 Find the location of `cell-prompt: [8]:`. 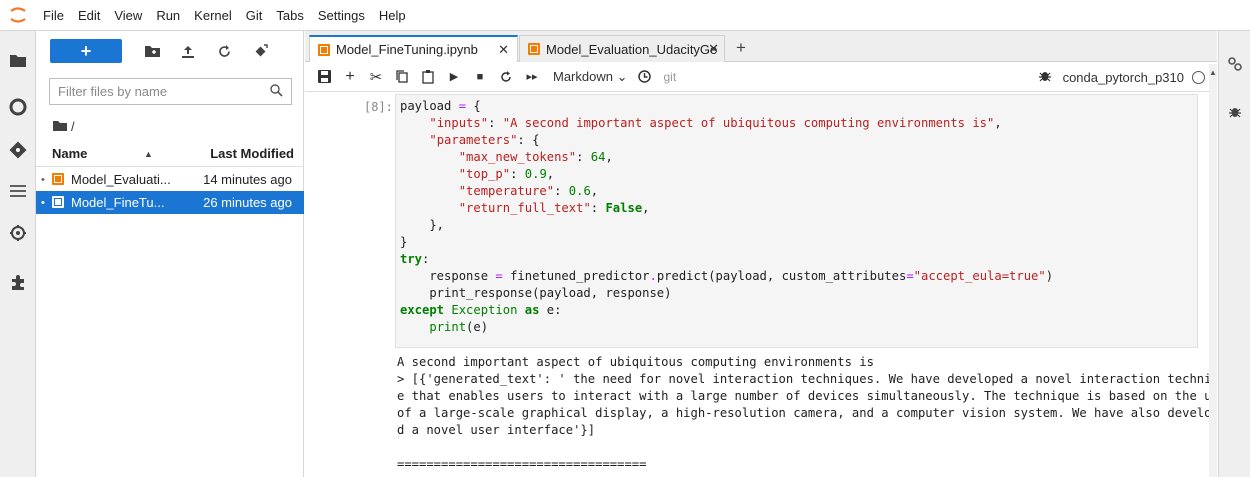

cell-prompt: [8]: is located at coordinates (378, 107).